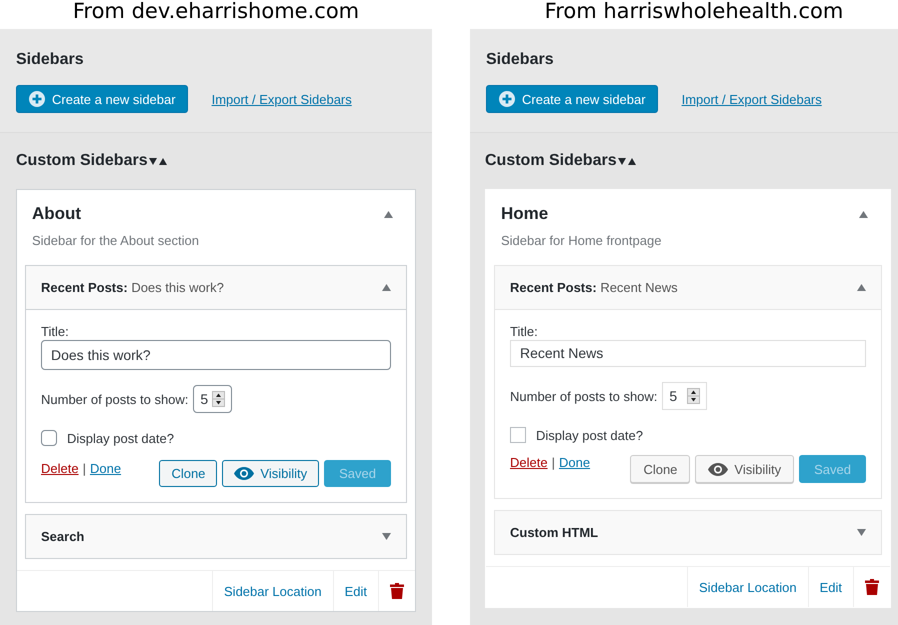 The height and width of the screenshot is (625, 898). What do you see at coordinates (524, 214) in the screenshot?
I see `sidebar-name: Home` at bounding box center [524, 214].